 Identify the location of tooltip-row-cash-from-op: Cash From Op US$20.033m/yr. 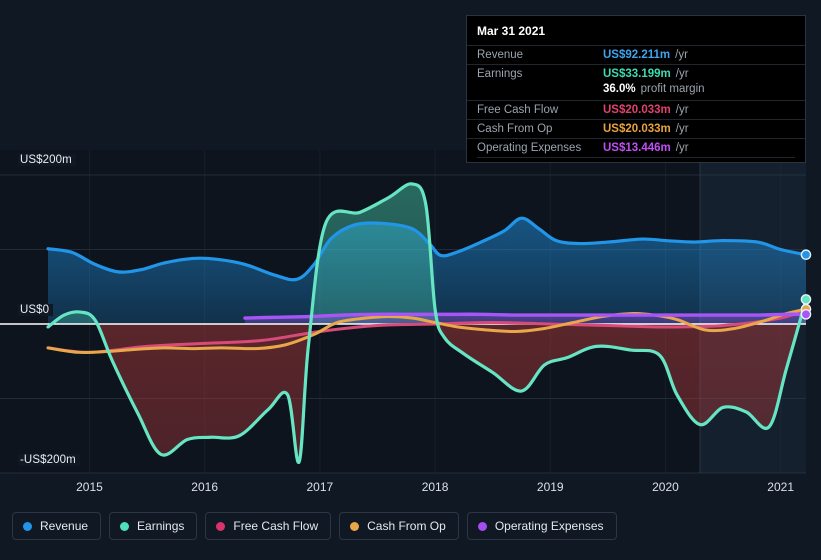
(636, 128).